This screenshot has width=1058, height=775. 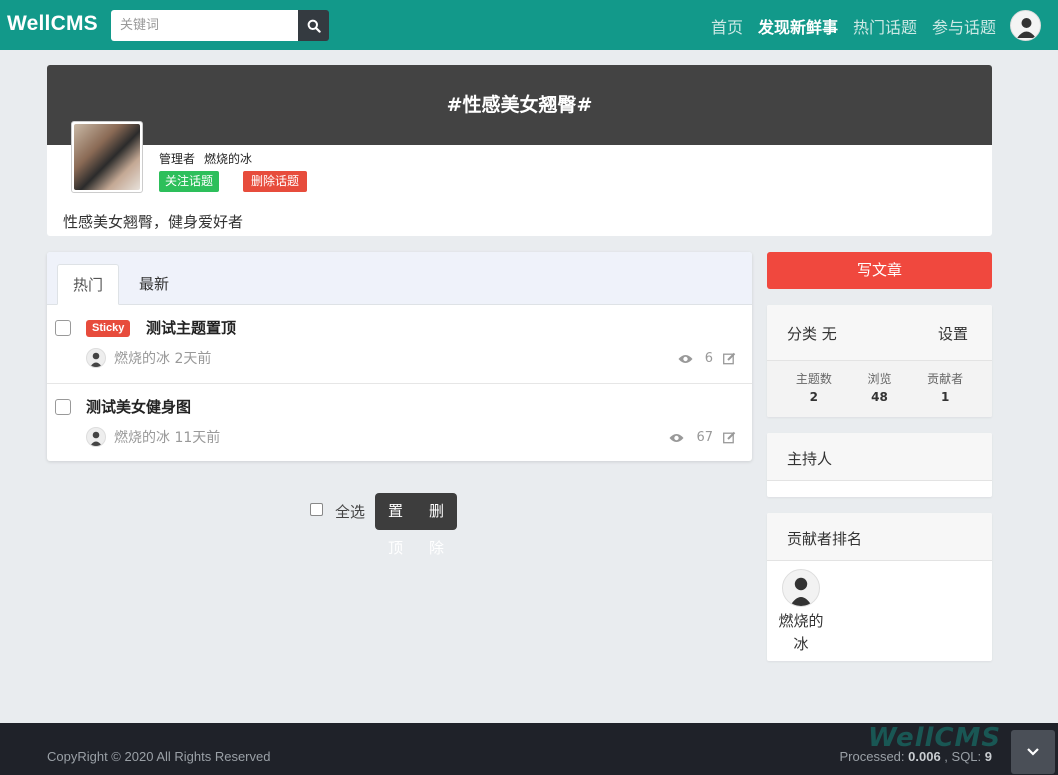 I want to click on contributor-item: 燃烧的冰, so click(x=801, y=612).